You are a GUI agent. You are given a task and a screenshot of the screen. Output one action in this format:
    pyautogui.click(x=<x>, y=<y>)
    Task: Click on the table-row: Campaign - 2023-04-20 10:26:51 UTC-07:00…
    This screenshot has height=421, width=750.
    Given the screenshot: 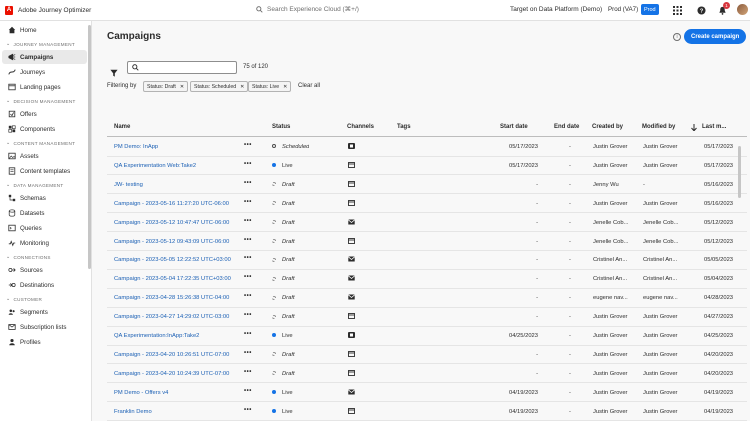 What is the action you would take?
    pyautogui.click(x=427, y=355)
    